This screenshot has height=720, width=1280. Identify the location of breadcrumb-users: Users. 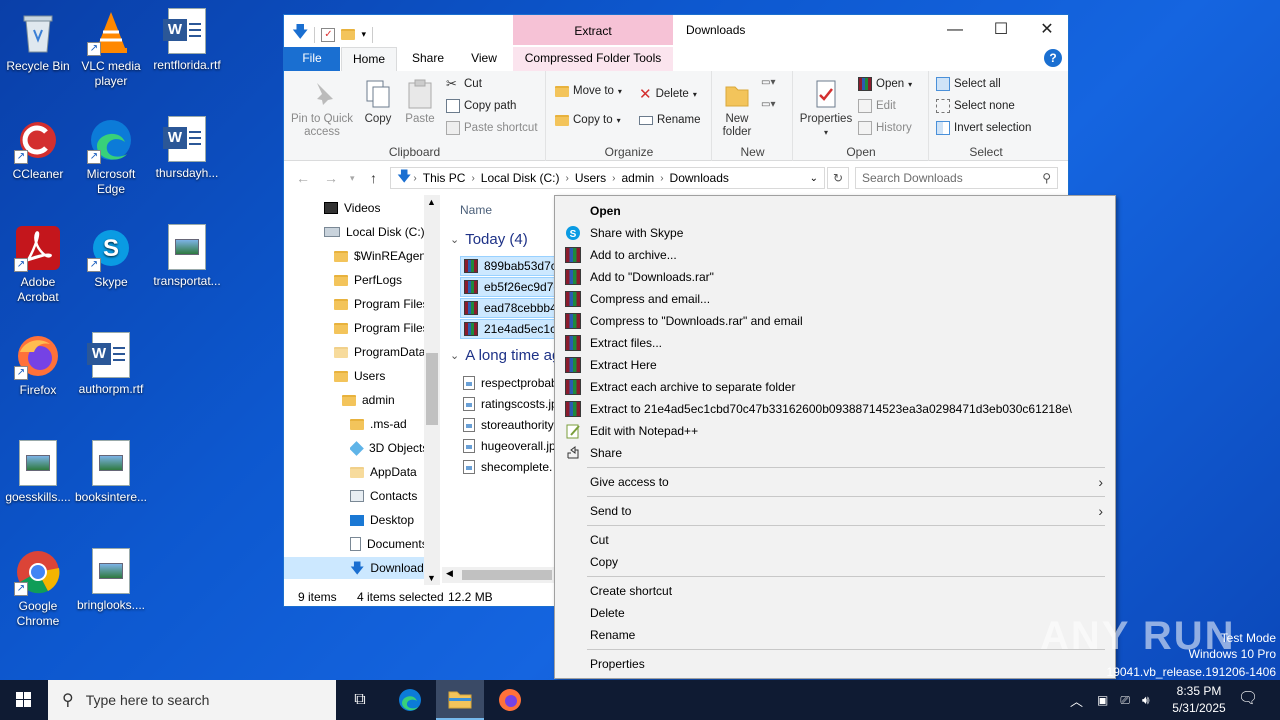
(590, 178).